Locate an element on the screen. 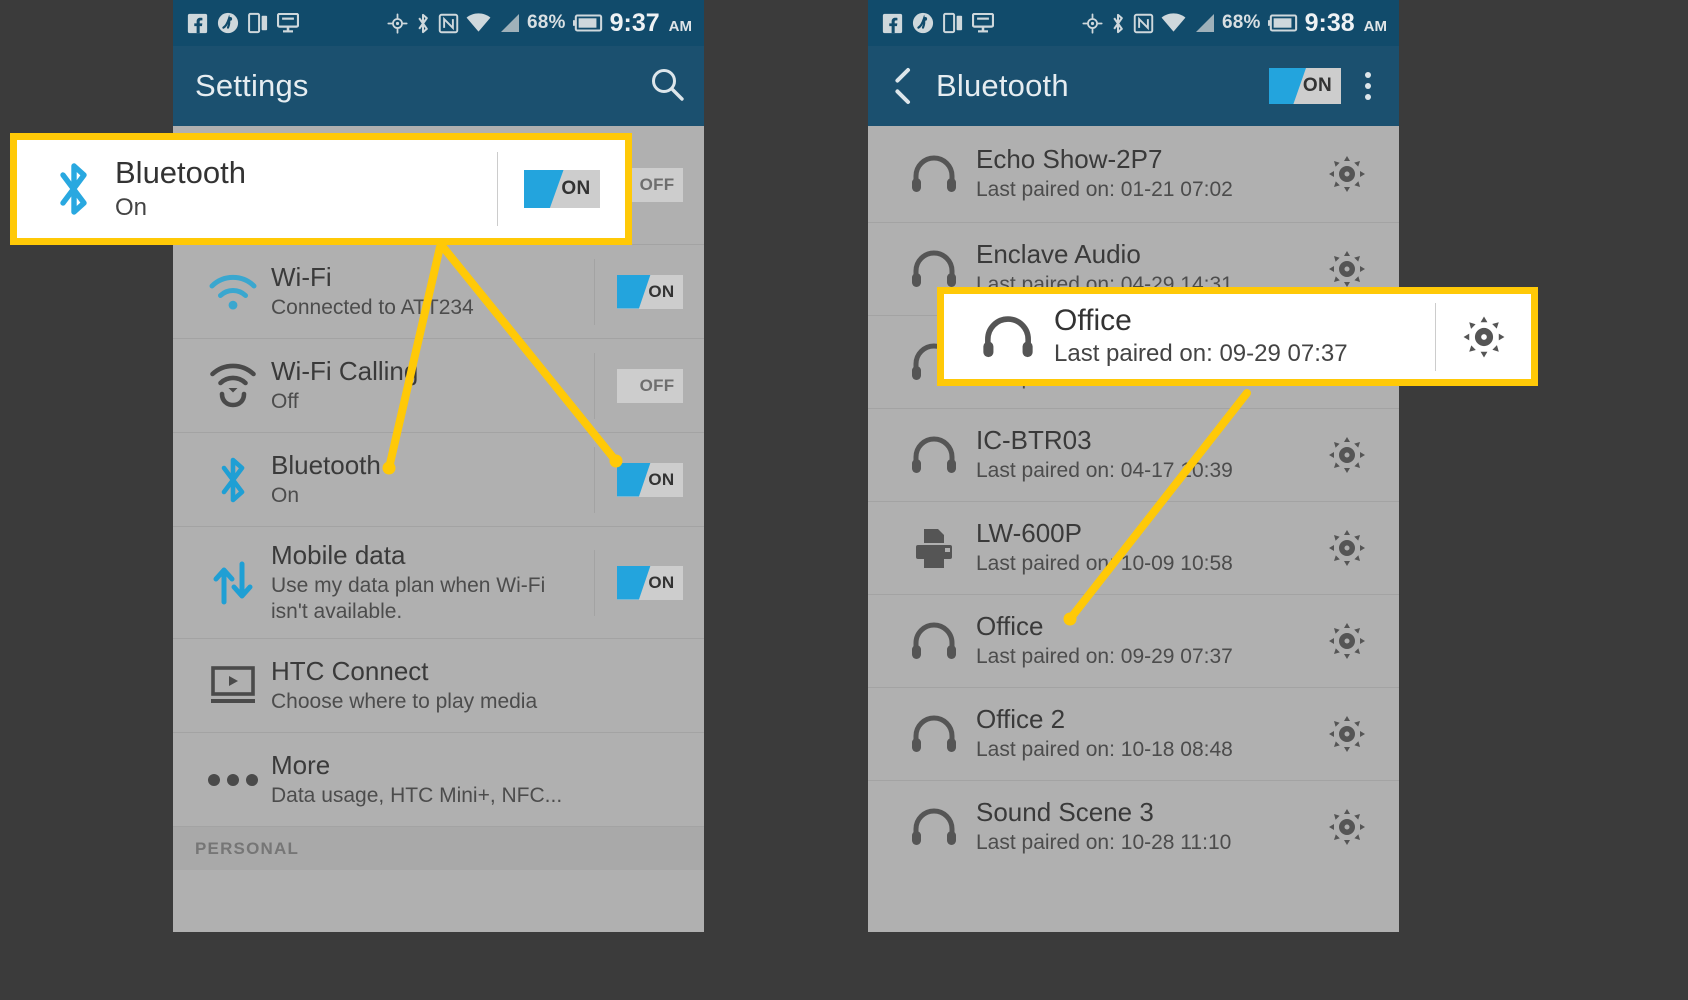  settings-row-bluetooth: Bluetooth On ON is located at coordinates (438, 479).